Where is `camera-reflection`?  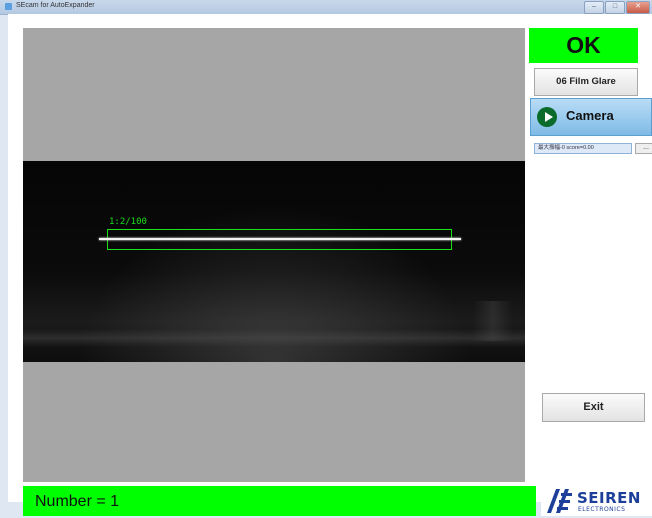
camera-reflection is located at coordinates (274, 338).